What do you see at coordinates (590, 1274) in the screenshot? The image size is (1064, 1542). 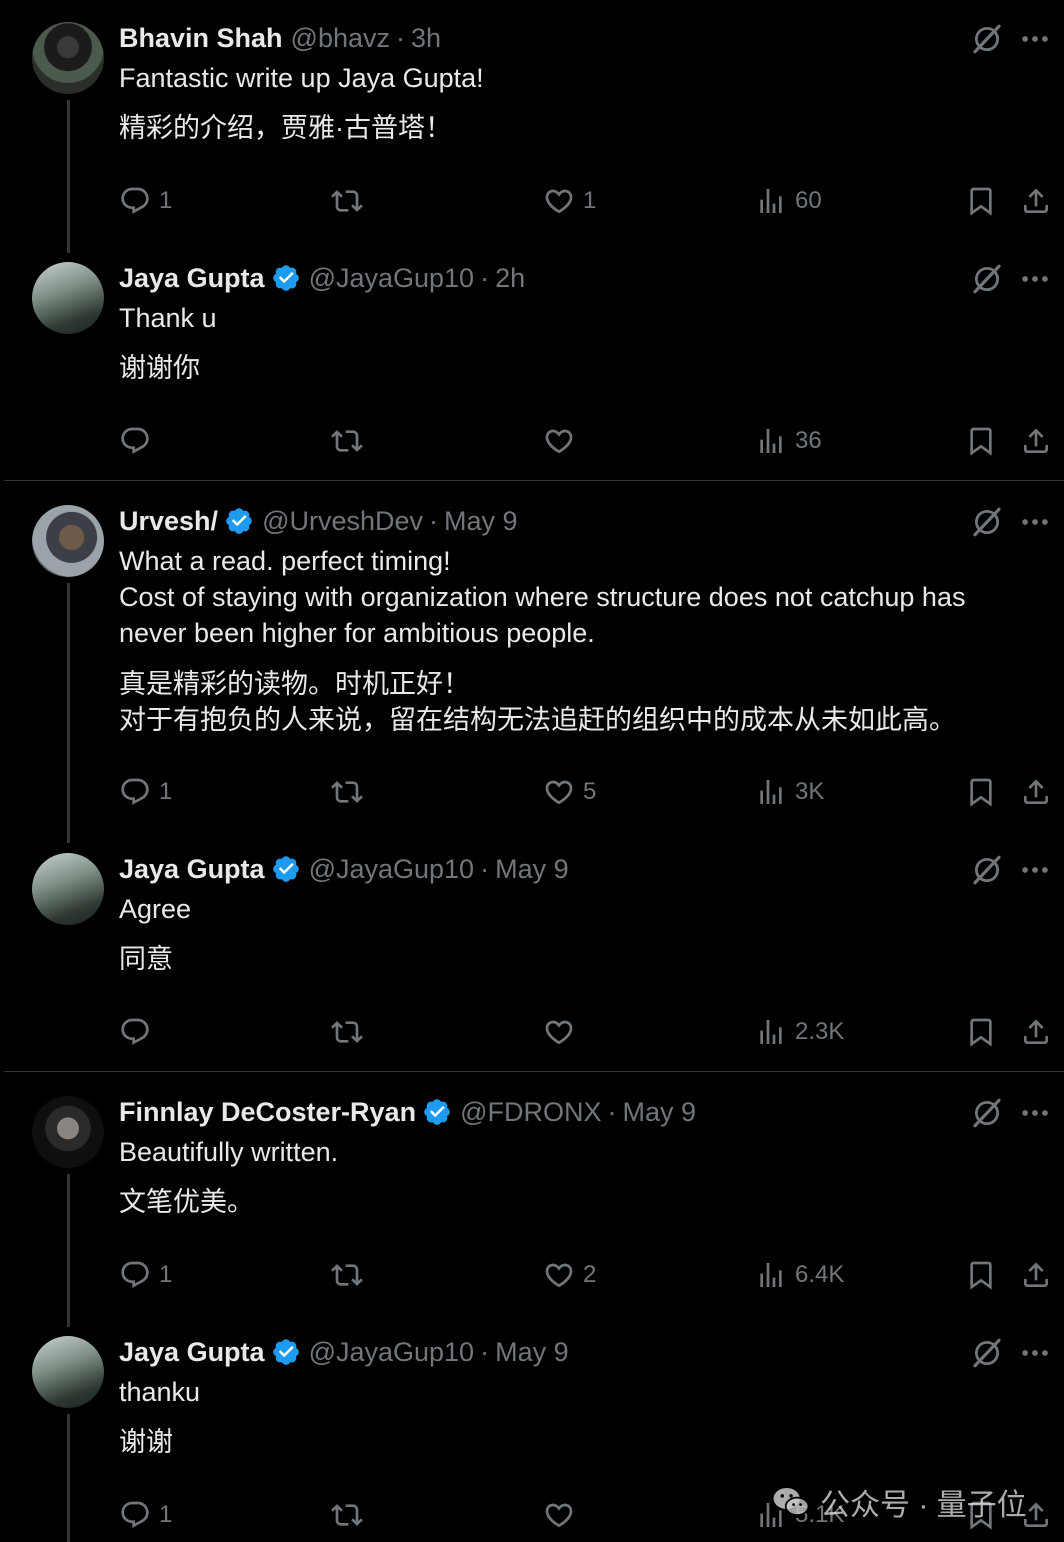 I see `like-count: 2` at bounding box center [590, 1274].